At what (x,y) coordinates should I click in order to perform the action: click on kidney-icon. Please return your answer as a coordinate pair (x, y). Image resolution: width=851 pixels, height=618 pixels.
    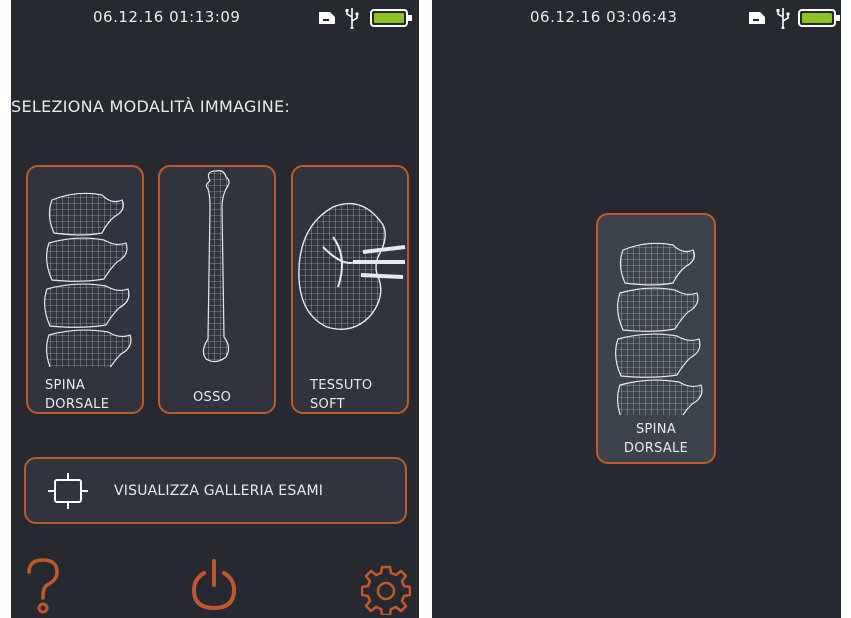
    Looking at the image, I should click on (352, 266).